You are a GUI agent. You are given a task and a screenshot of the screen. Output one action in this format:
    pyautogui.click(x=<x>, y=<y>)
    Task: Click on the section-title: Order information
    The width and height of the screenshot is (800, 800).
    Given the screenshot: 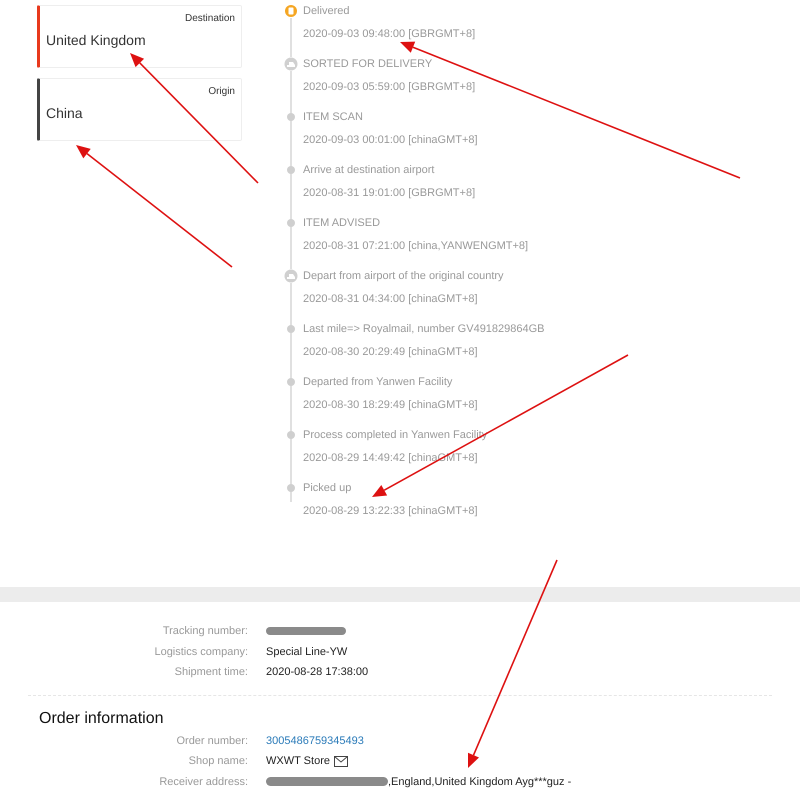 What is the action you would take?
    pyautogui.click(x=101, y=718)
    